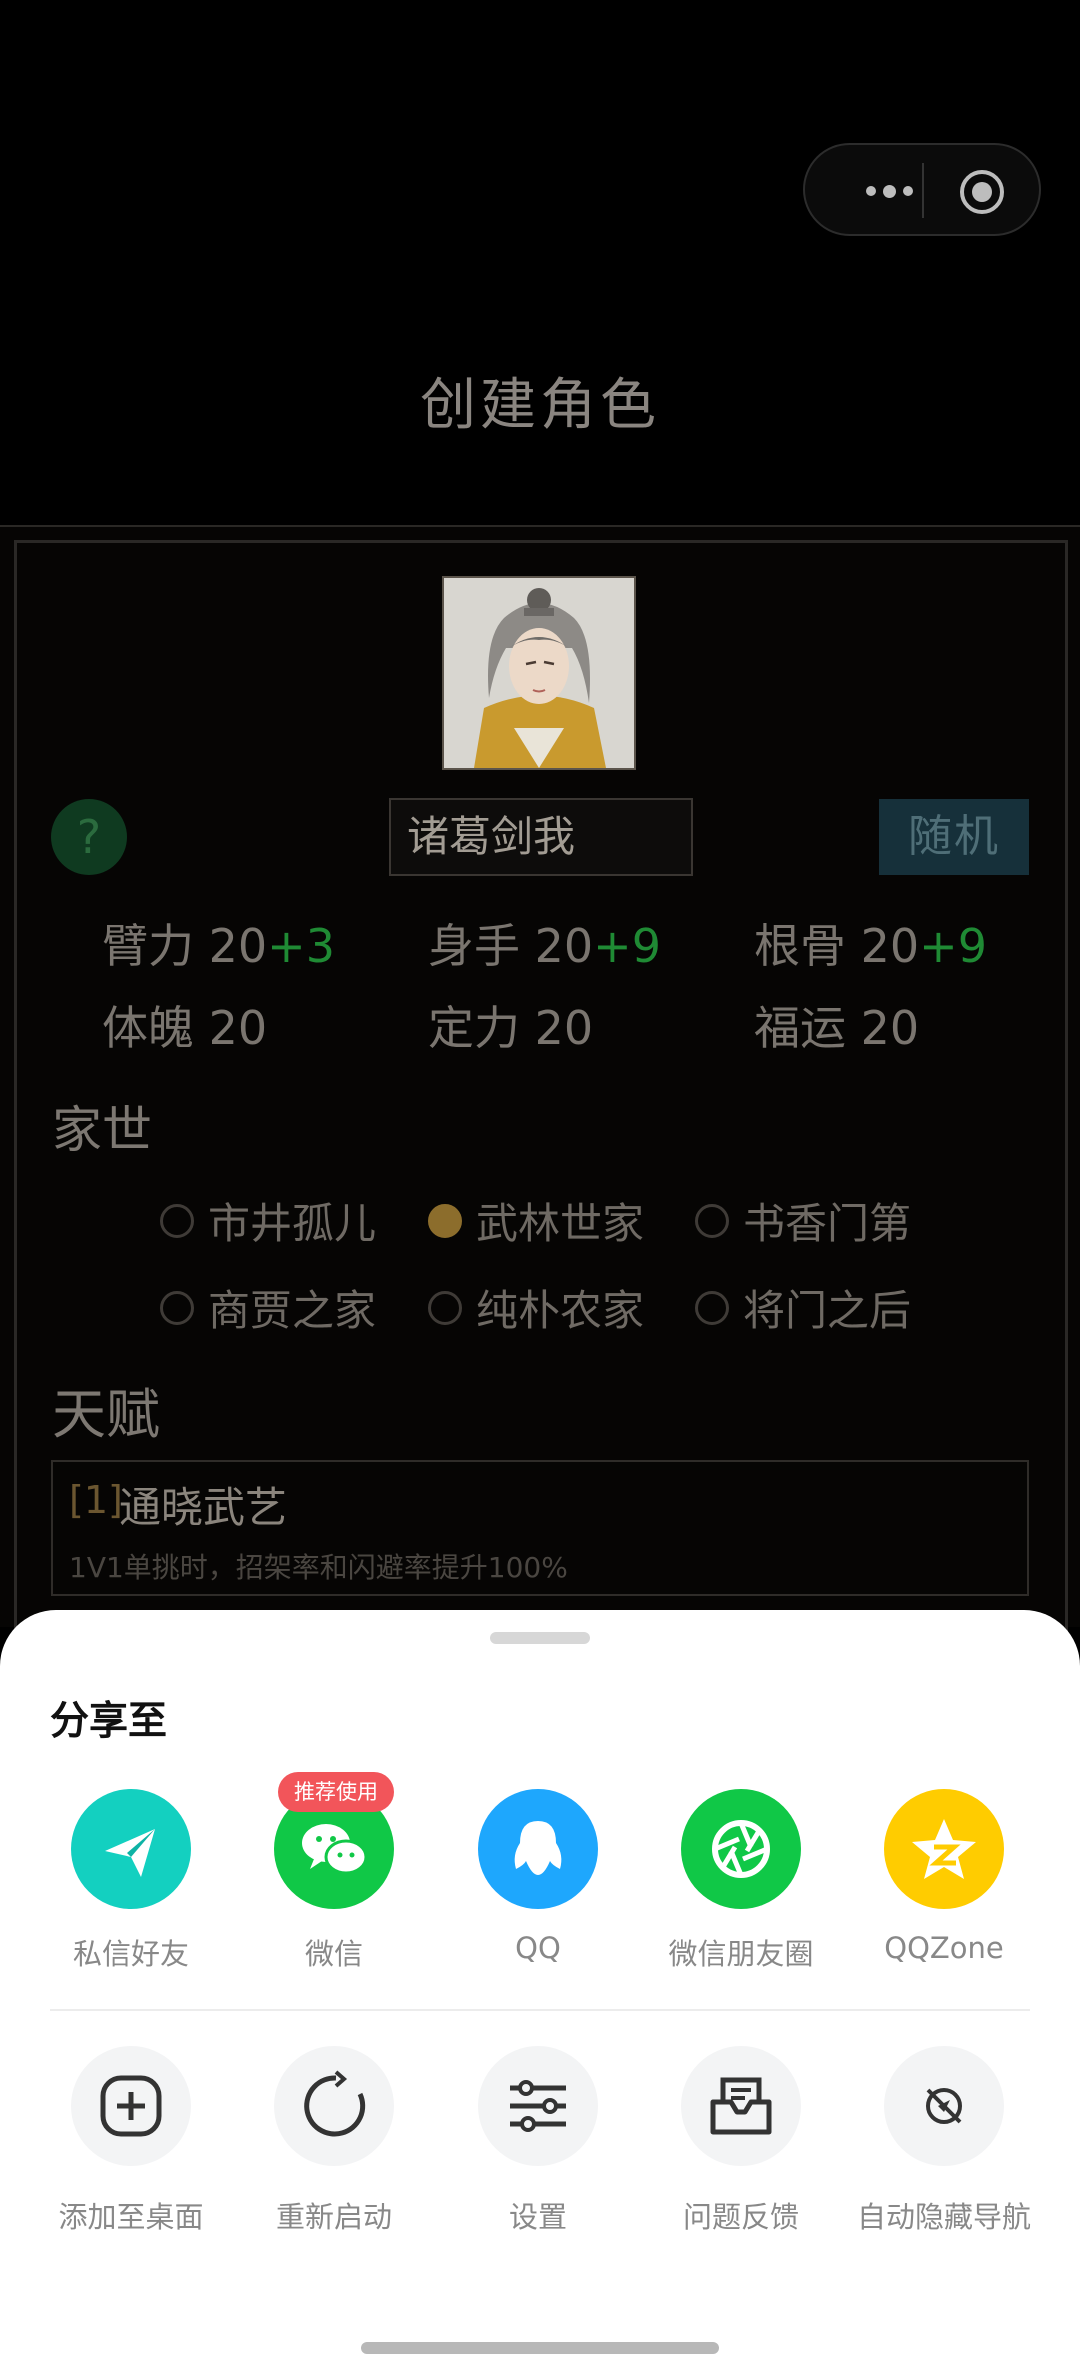  I want to click on family-option: 武林世家, so click(536, 1220).